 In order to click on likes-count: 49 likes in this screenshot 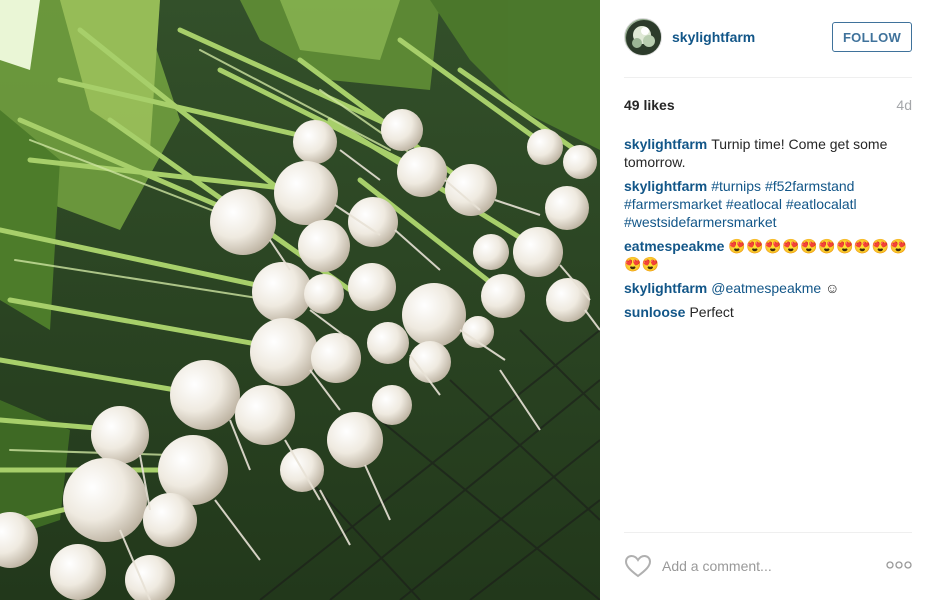, I will do `click(649, 105)`.